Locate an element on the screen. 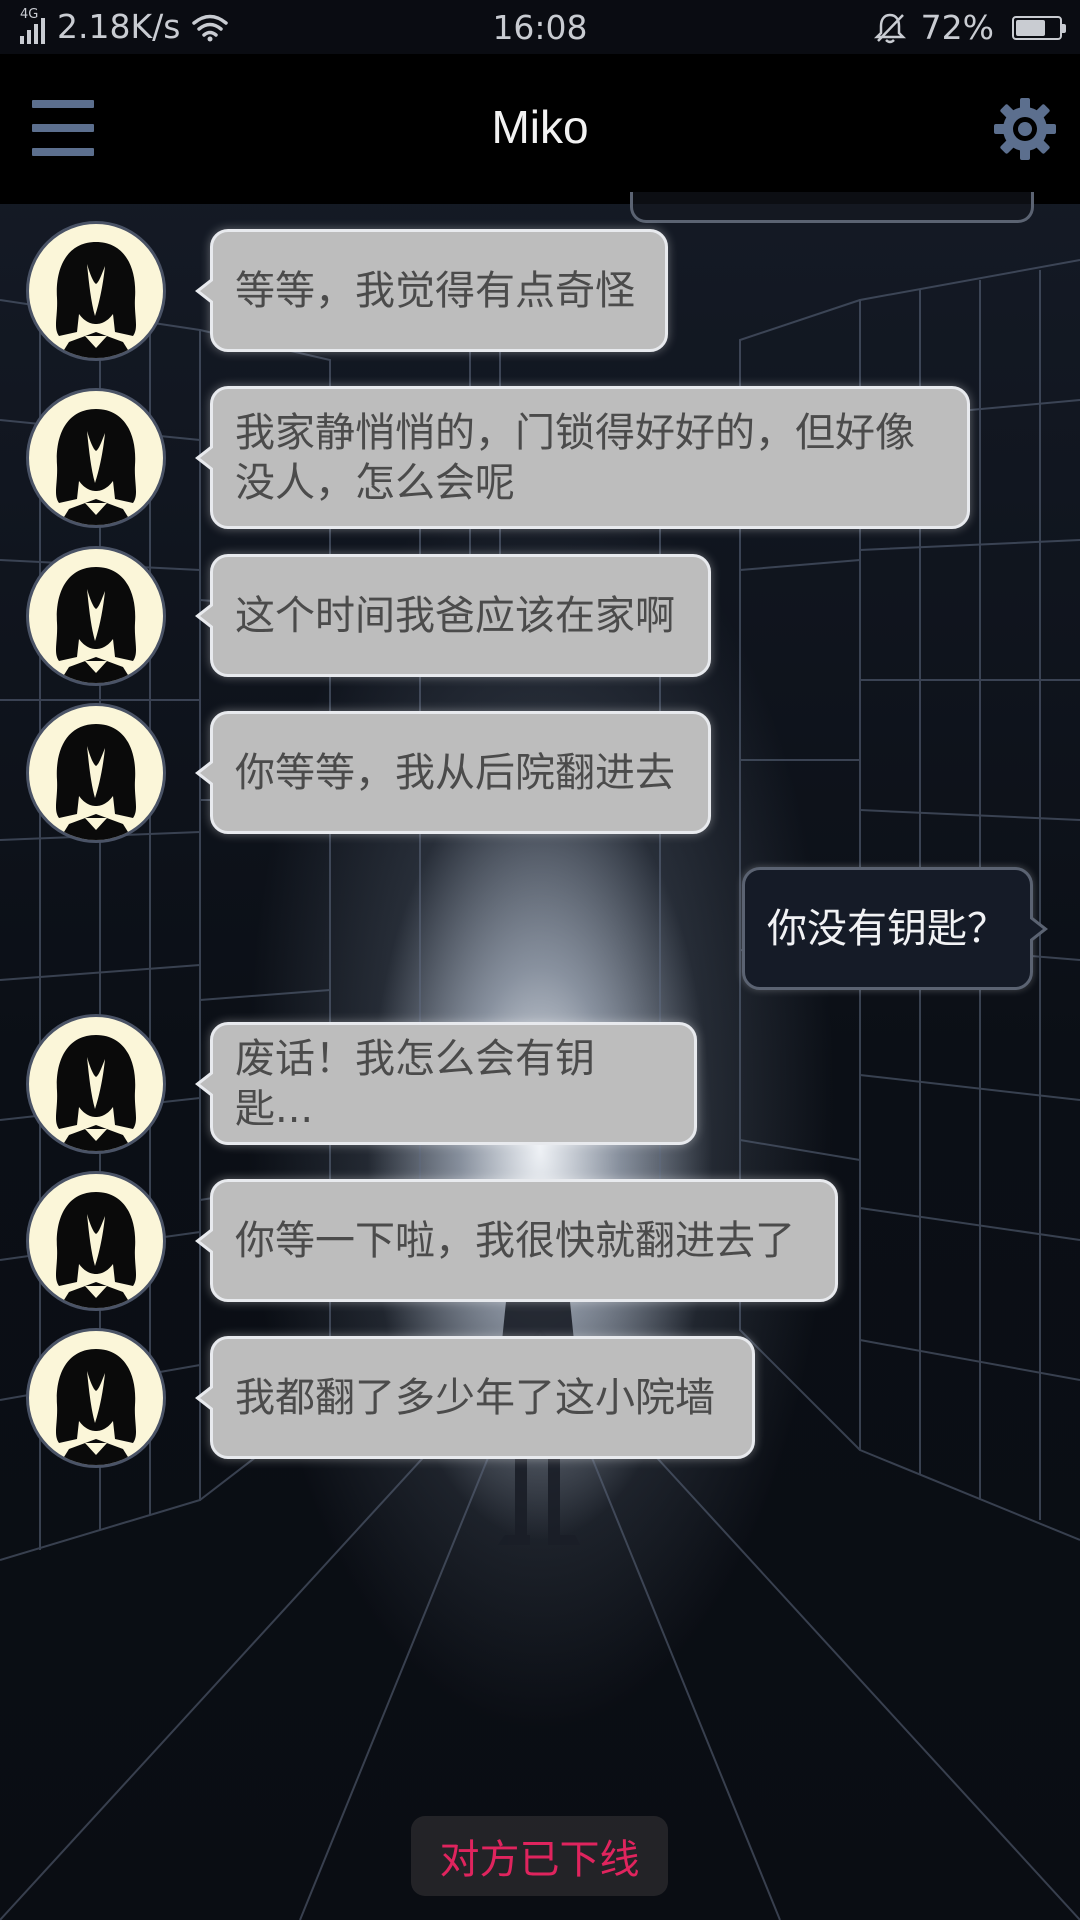  message-text: 你等等，我从后院翻进去 is located at coordinates (455, 772).